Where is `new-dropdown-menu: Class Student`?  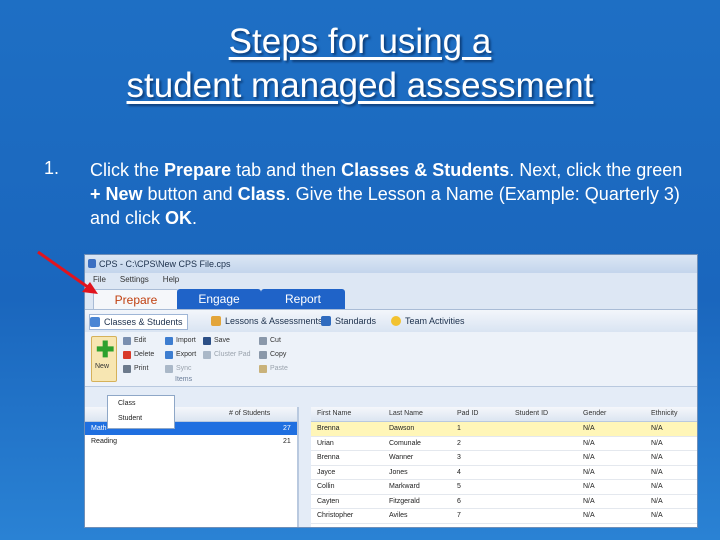
new-dropdown-menu: Class Student is located at coordinates (141, 412).